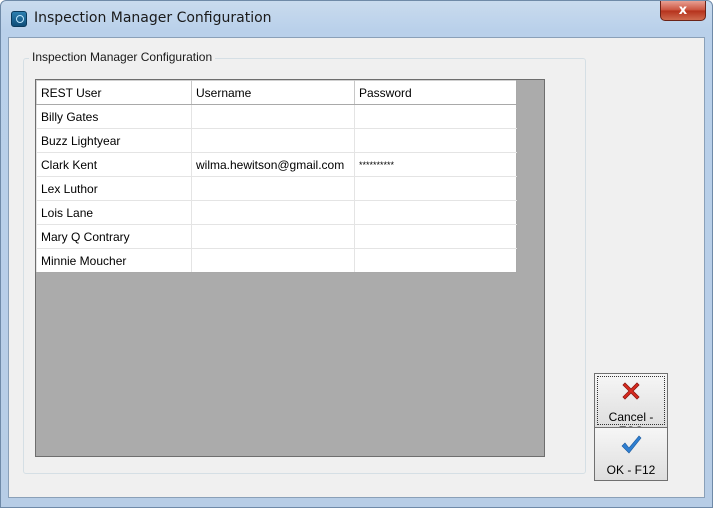 The image size is (715, 512). Describe the element at coordinates (273, 164) in the screenshot. I see `username-cell: wilma.hewitson@gmail.com` at that location.